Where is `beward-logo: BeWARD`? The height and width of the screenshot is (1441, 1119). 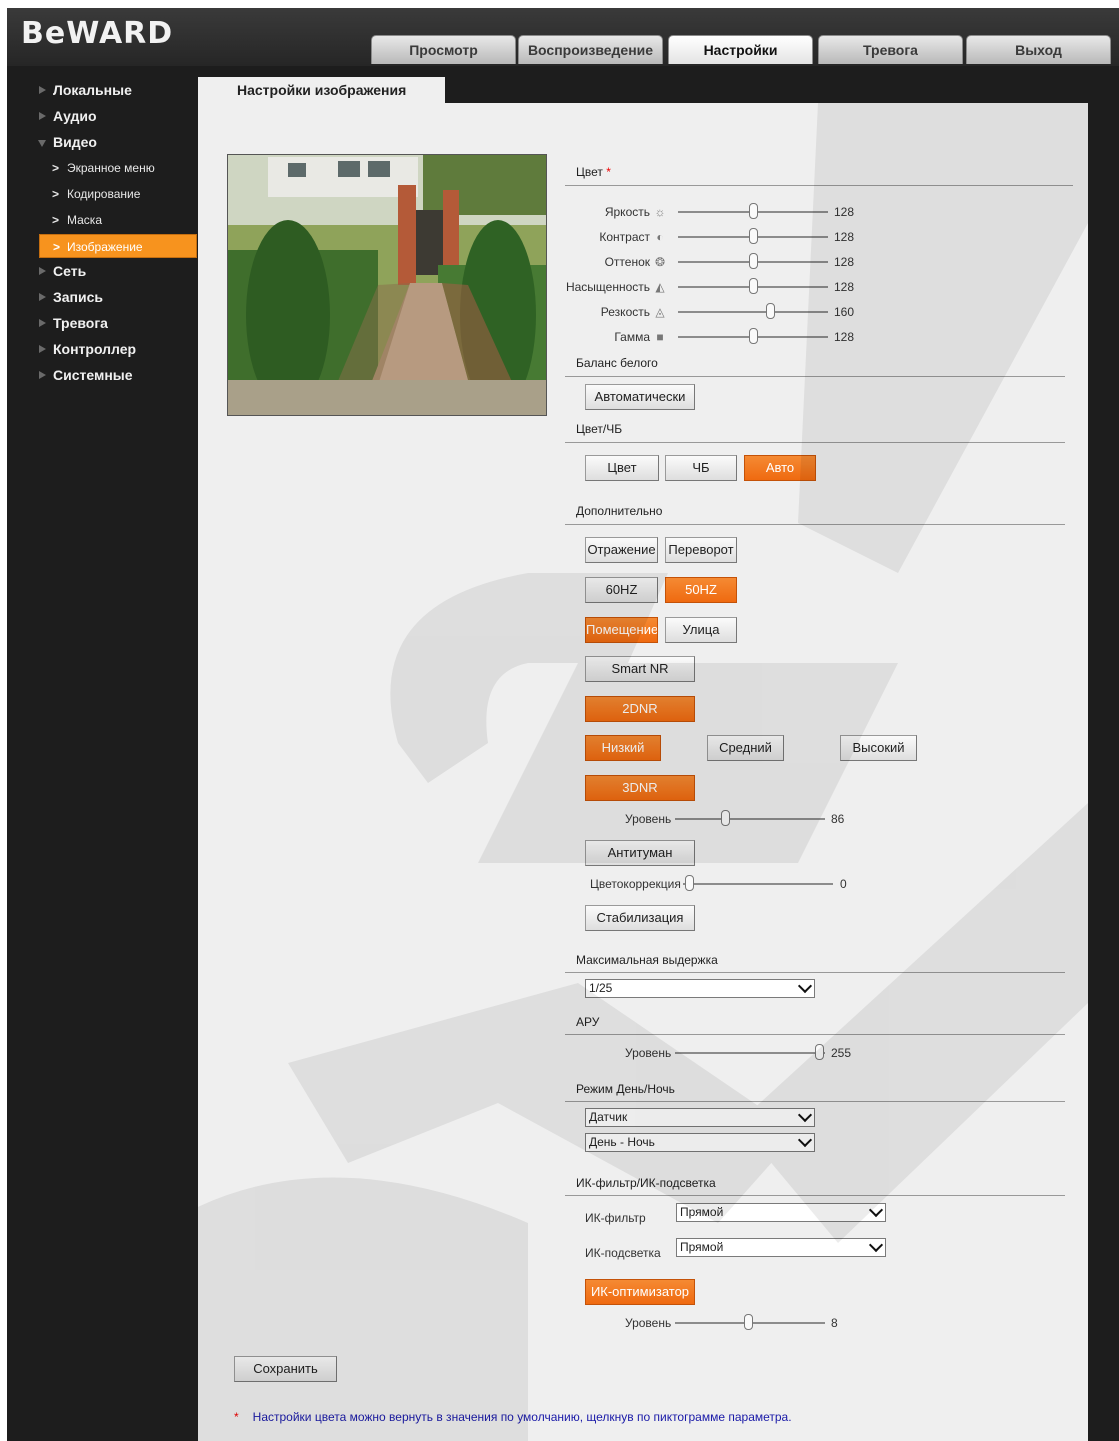 beward-logo: BeWARD is located at coordinates (97, 33).